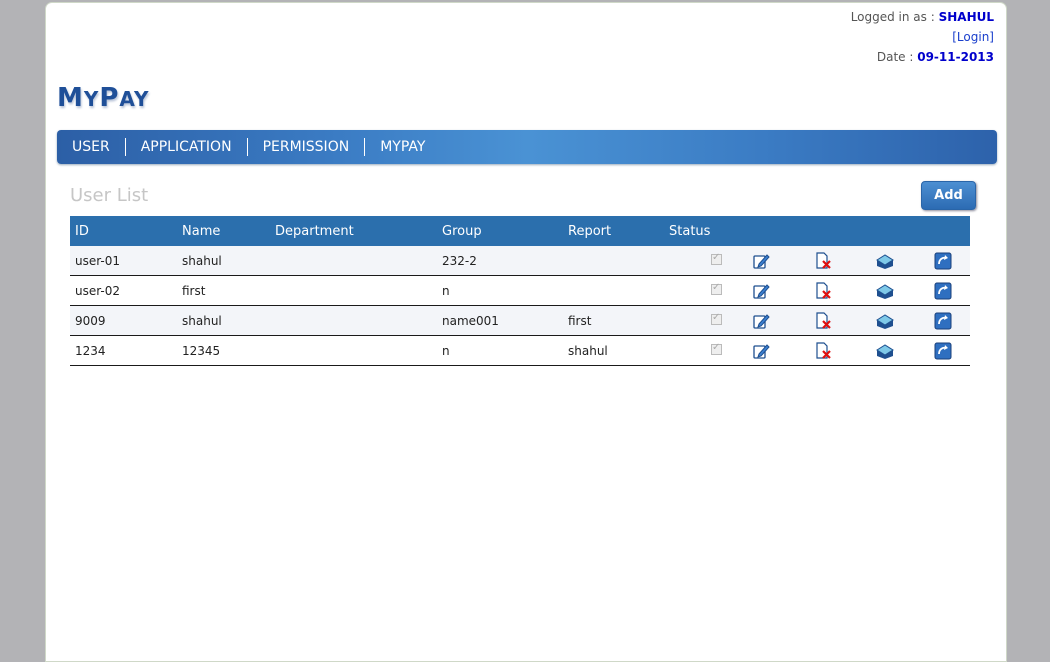  I want to click on login-link: [Login], so click(973, 37).